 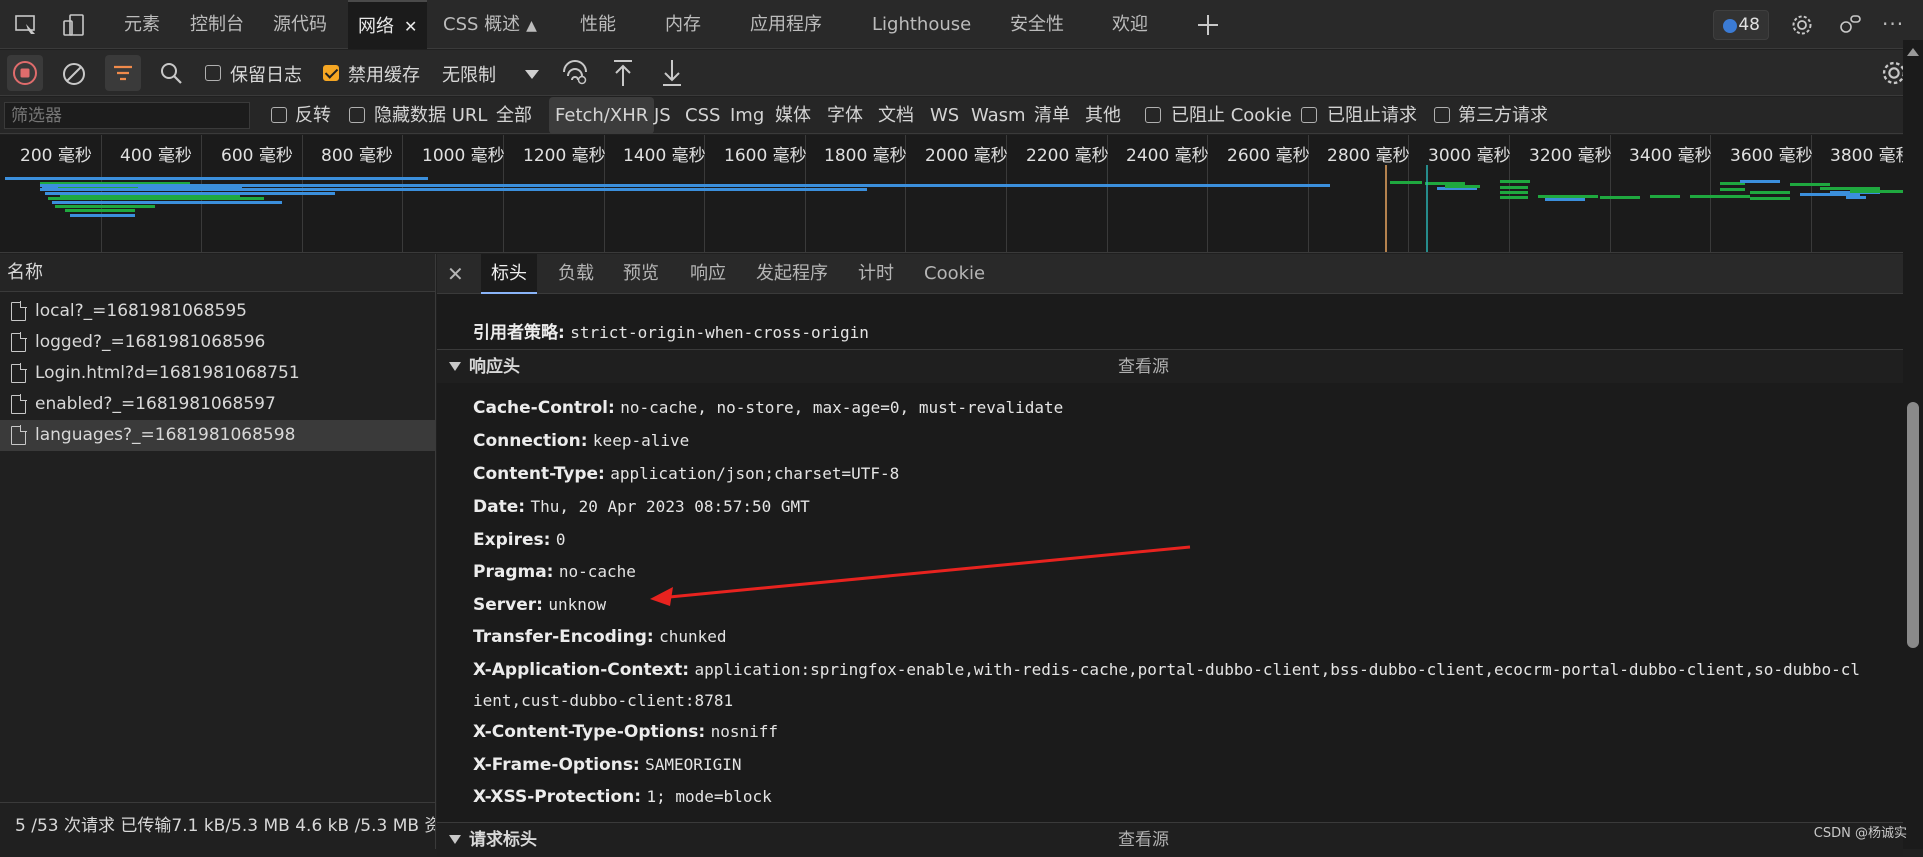 I want to click on tab-welcome: 欢迎, so click(x=1130, y=24).